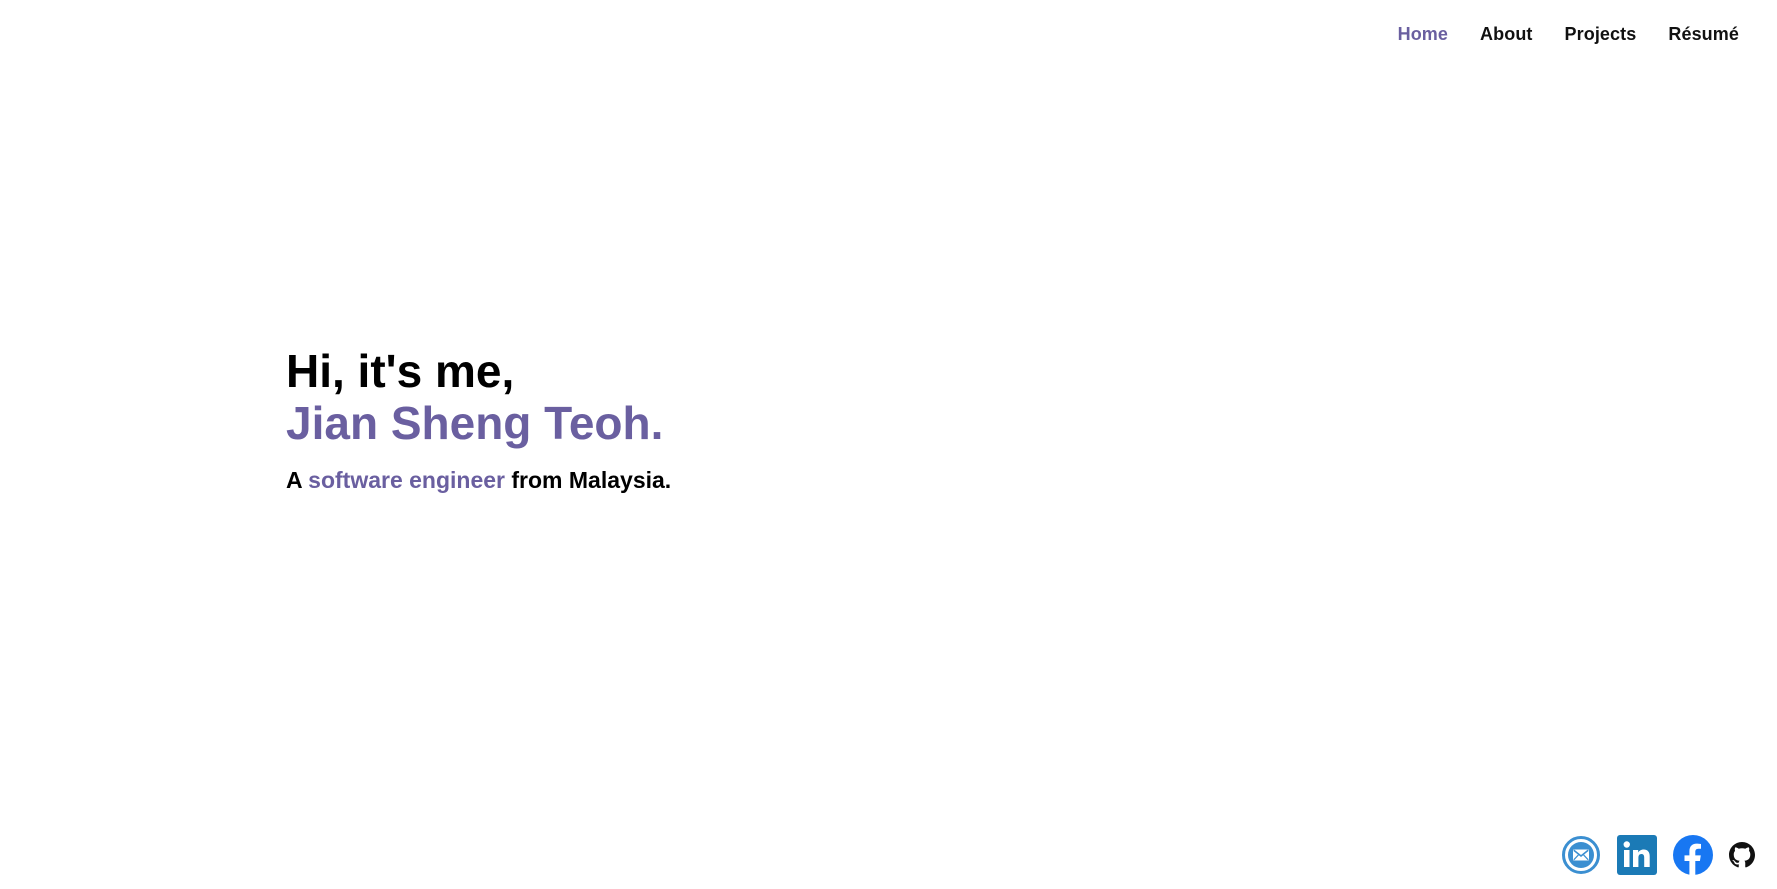 This screenshot has width=1777, height=889. I want to click on email-link, so click(1581, 855).